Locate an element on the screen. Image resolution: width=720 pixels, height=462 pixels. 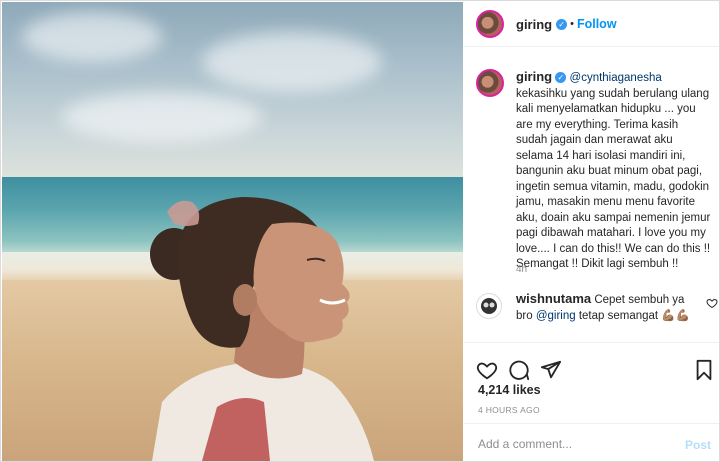
add-comment-input is located at coordinates (573, 444).